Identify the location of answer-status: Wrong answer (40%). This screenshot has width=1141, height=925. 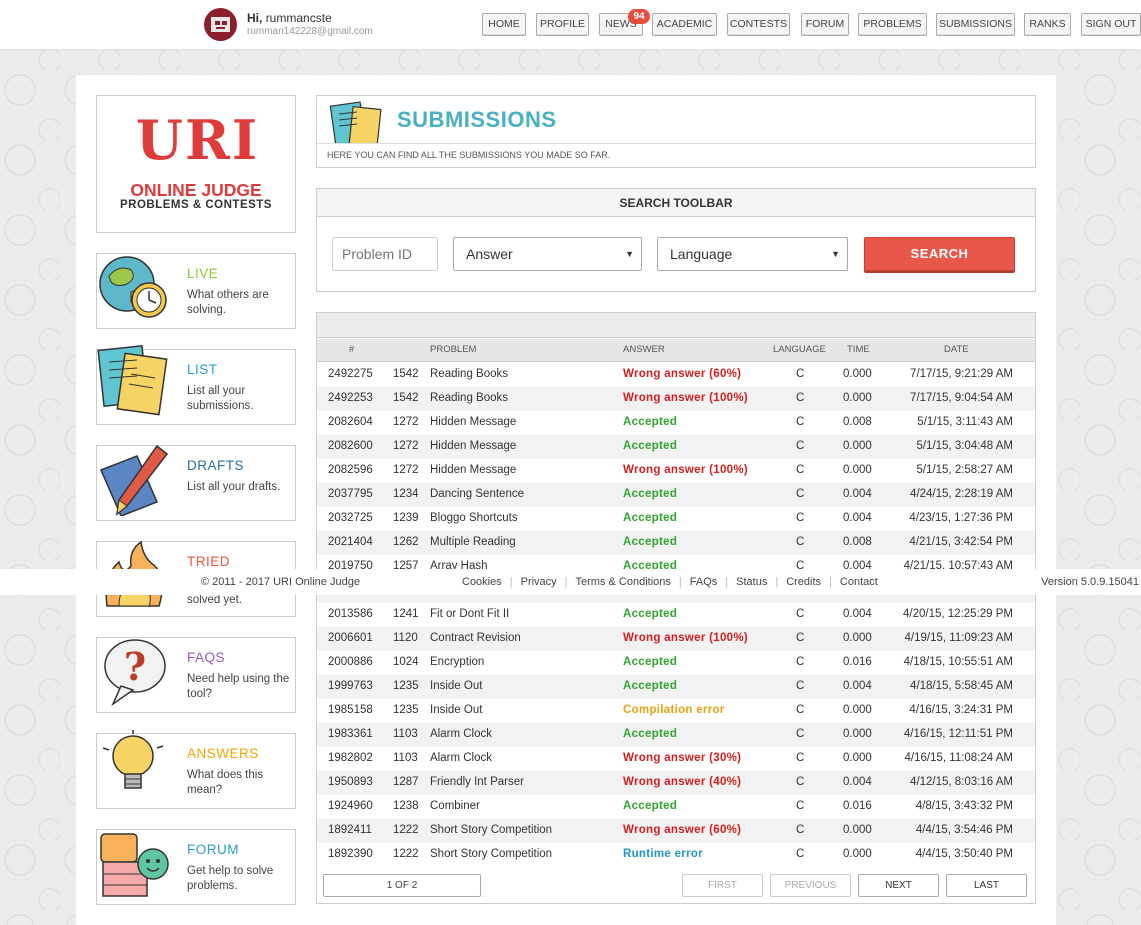
(682, 782).